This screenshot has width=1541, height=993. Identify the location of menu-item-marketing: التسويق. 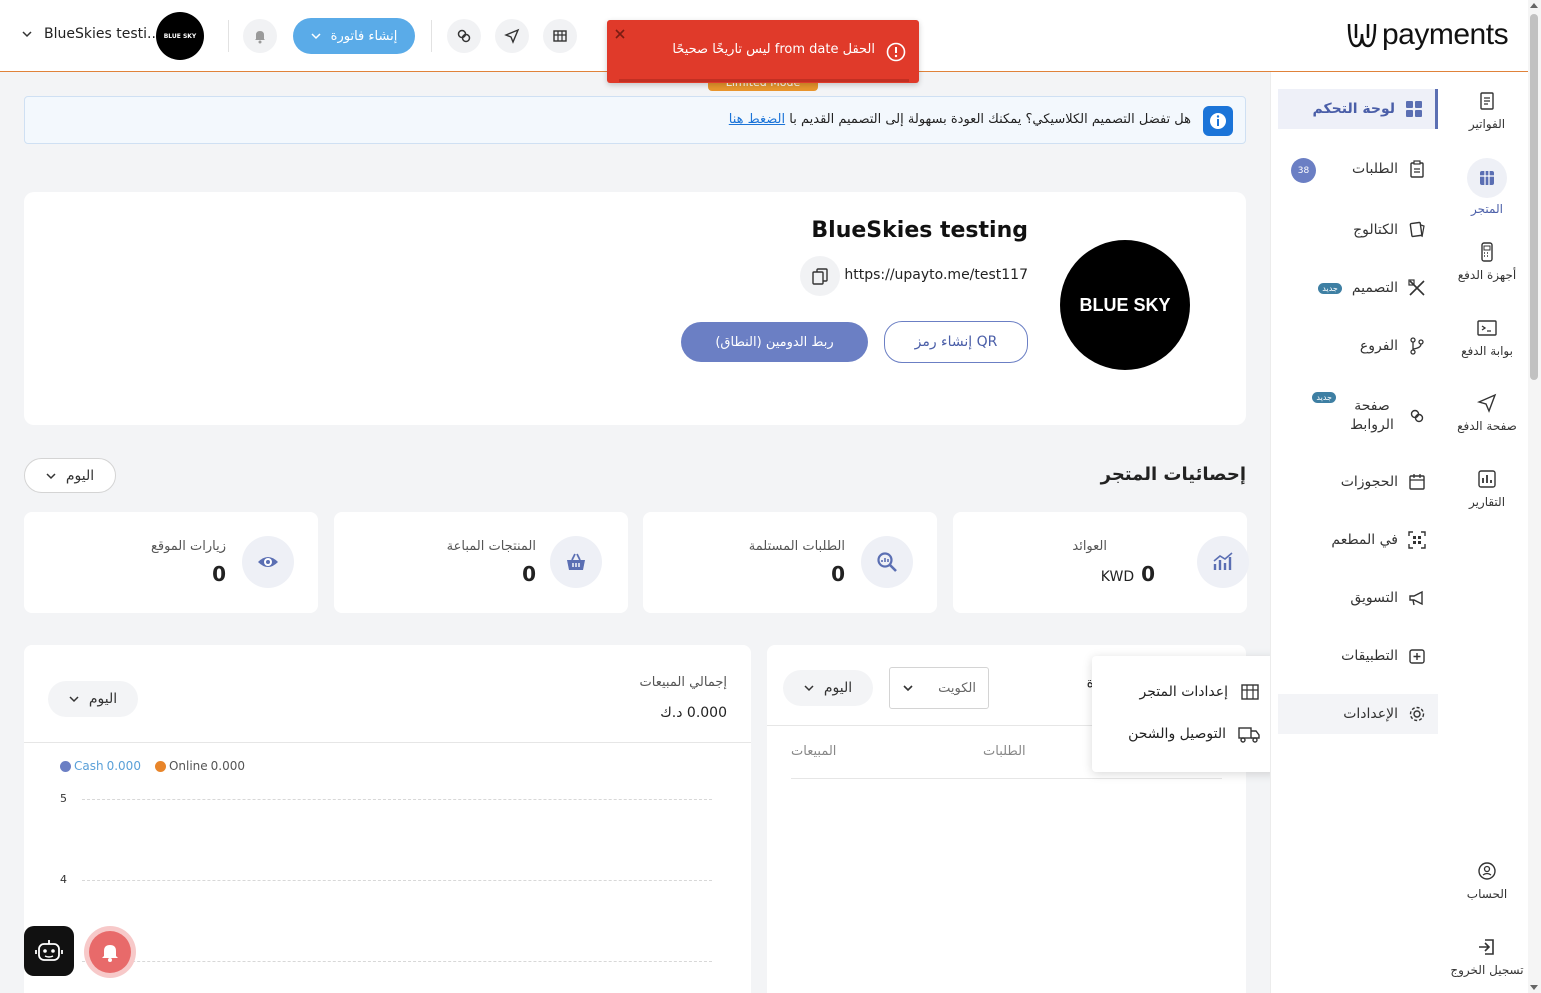
(1358, 598).